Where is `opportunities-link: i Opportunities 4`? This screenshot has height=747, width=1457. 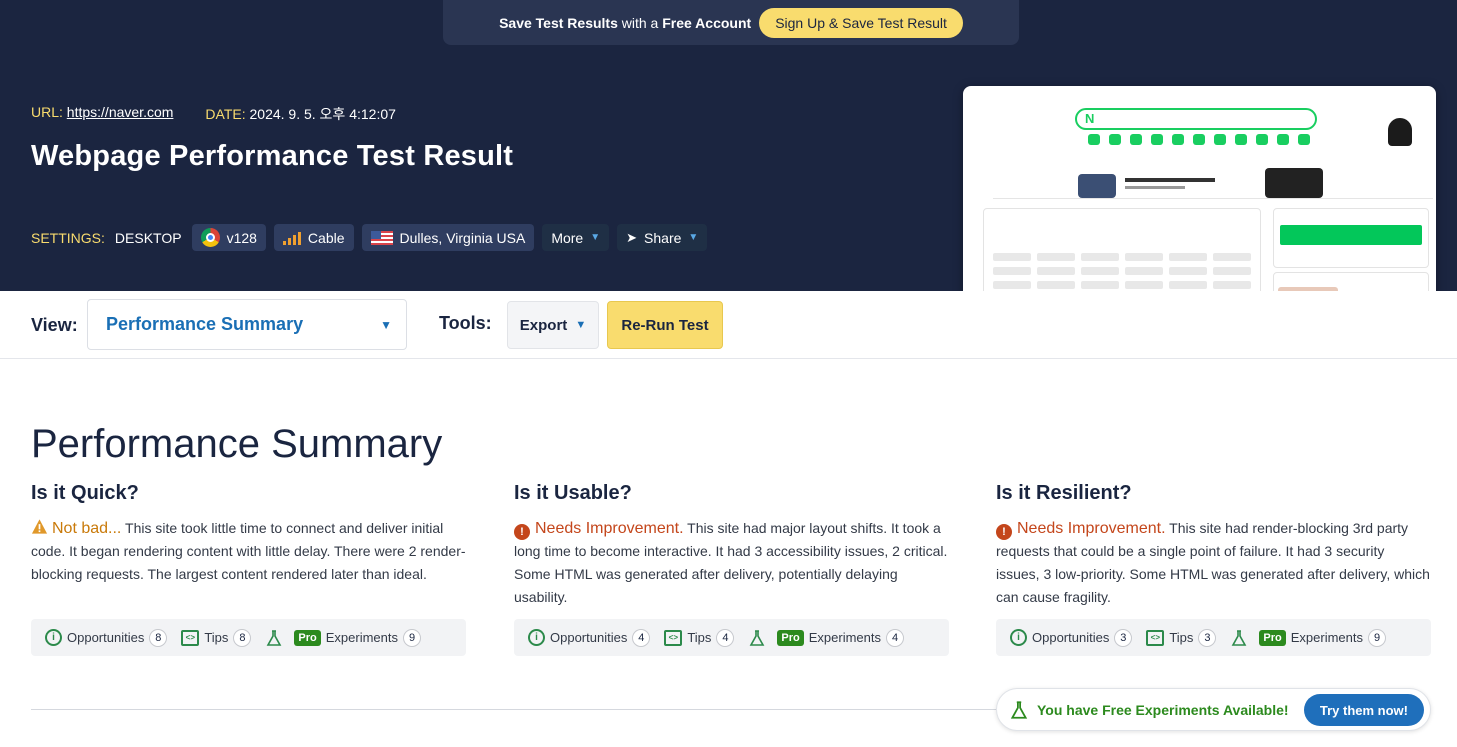
opportunities-link: i Opportunities 4 is located at coordinates (589, 637).